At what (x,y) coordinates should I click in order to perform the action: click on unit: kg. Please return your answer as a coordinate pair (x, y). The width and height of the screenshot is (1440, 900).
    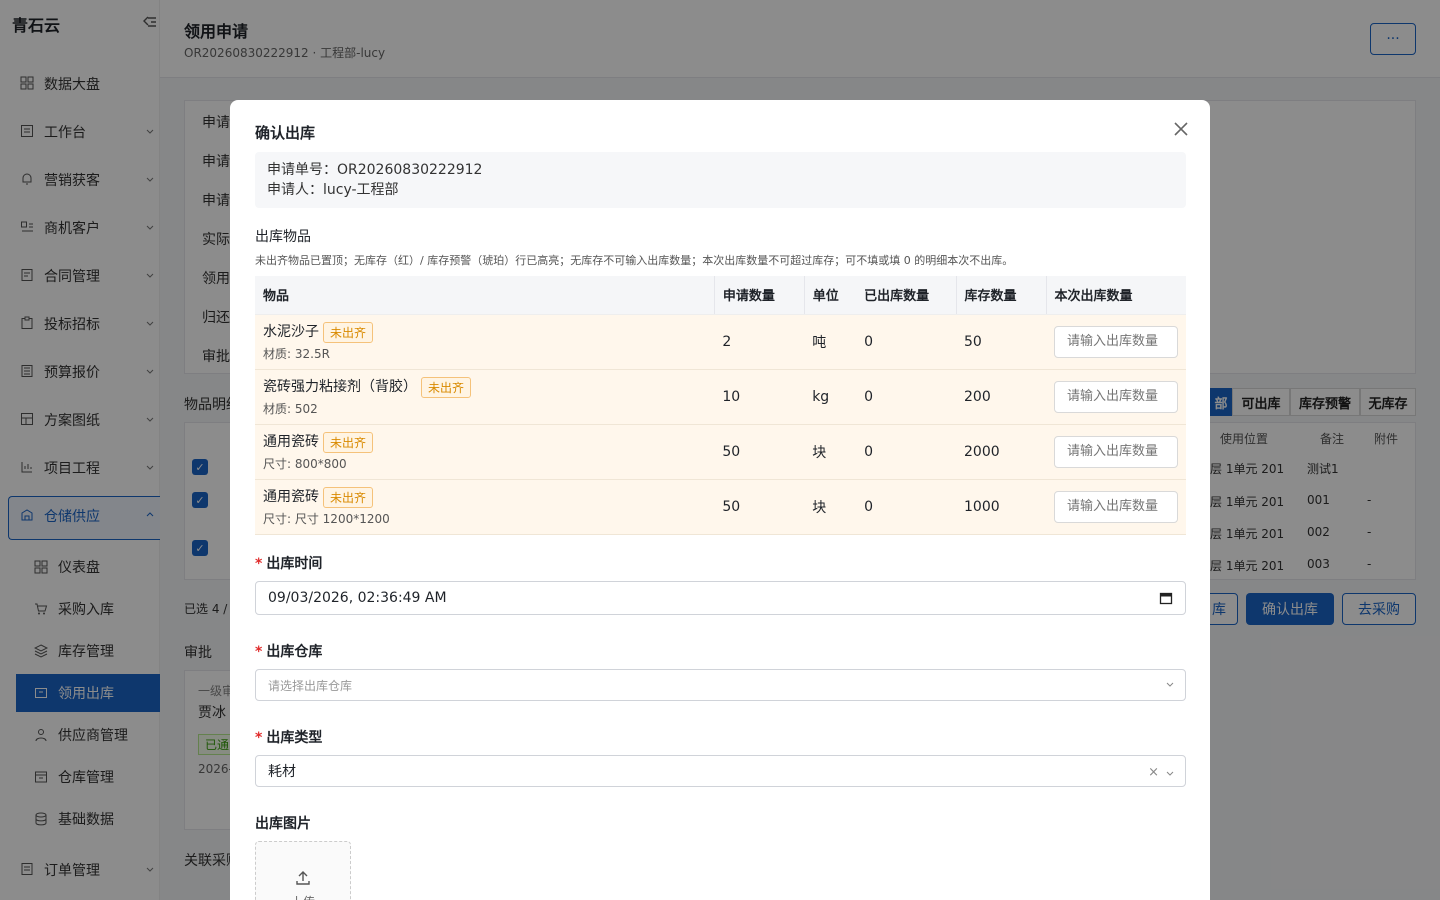
    Looking at the image, I should click on (830, 397).